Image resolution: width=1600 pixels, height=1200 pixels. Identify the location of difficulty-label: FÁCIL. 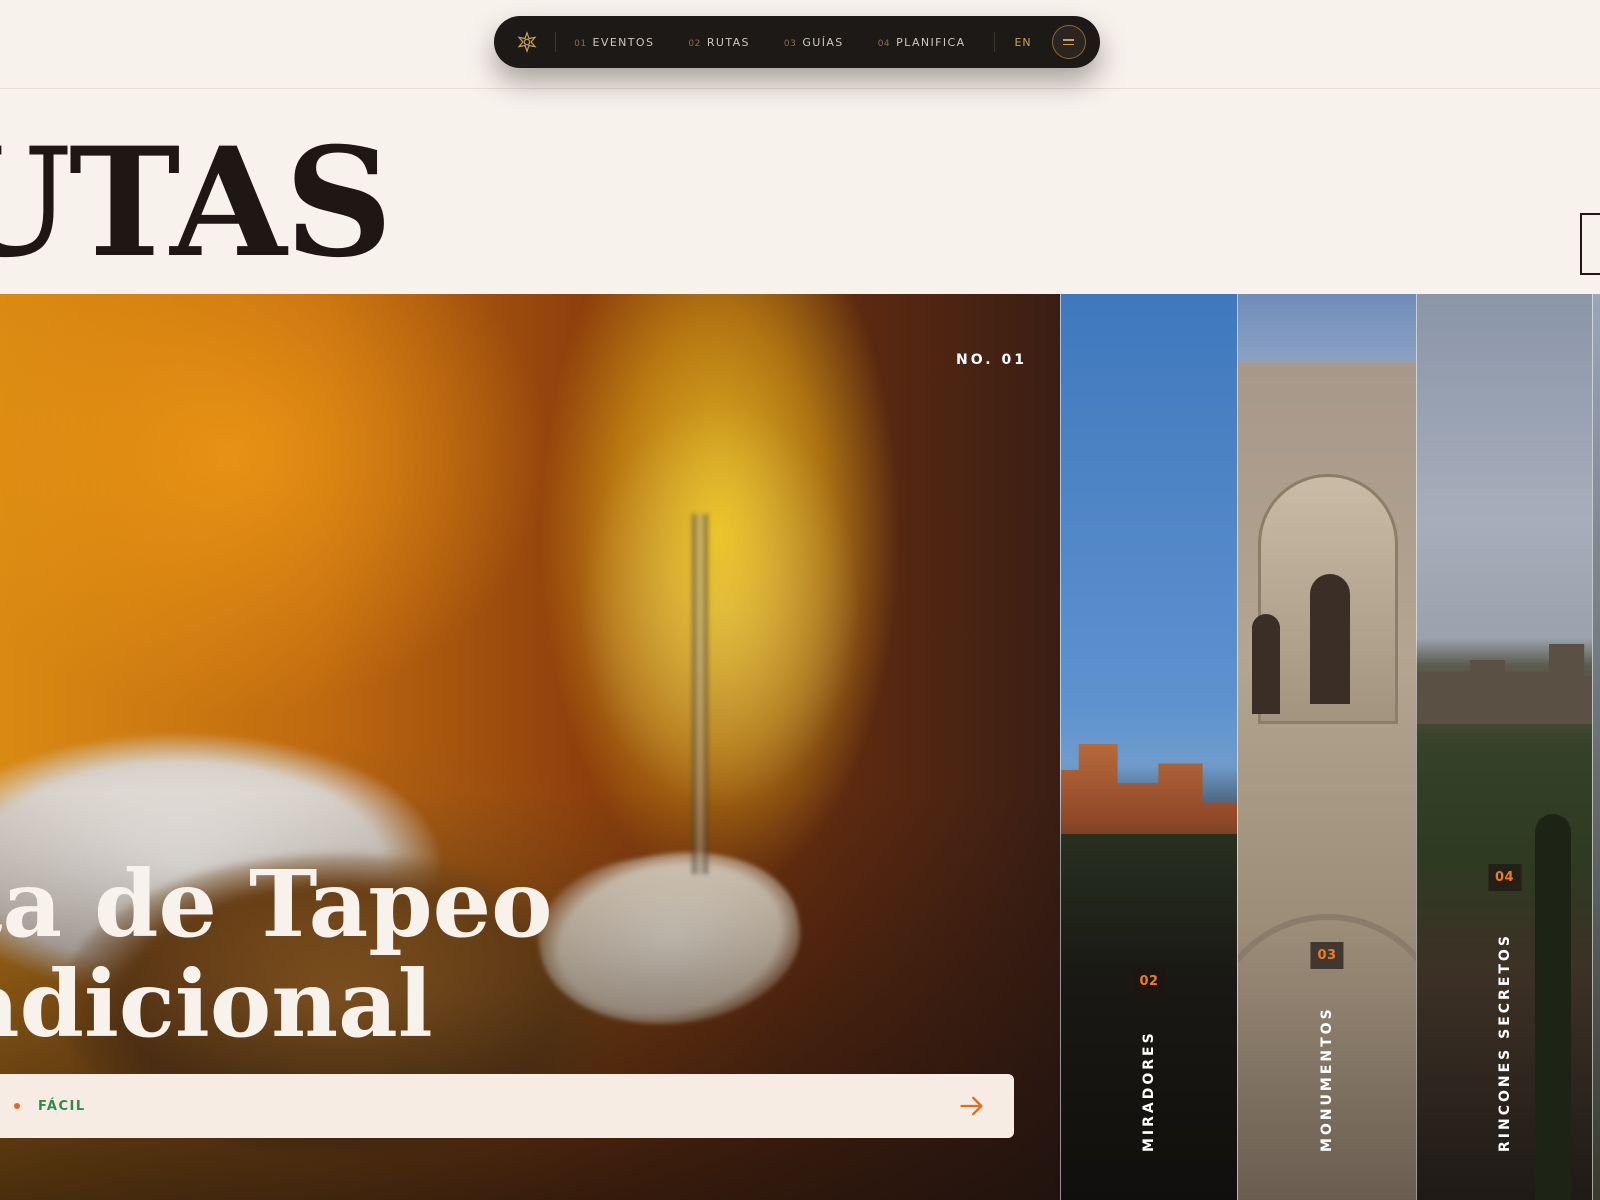
(62, 1106).